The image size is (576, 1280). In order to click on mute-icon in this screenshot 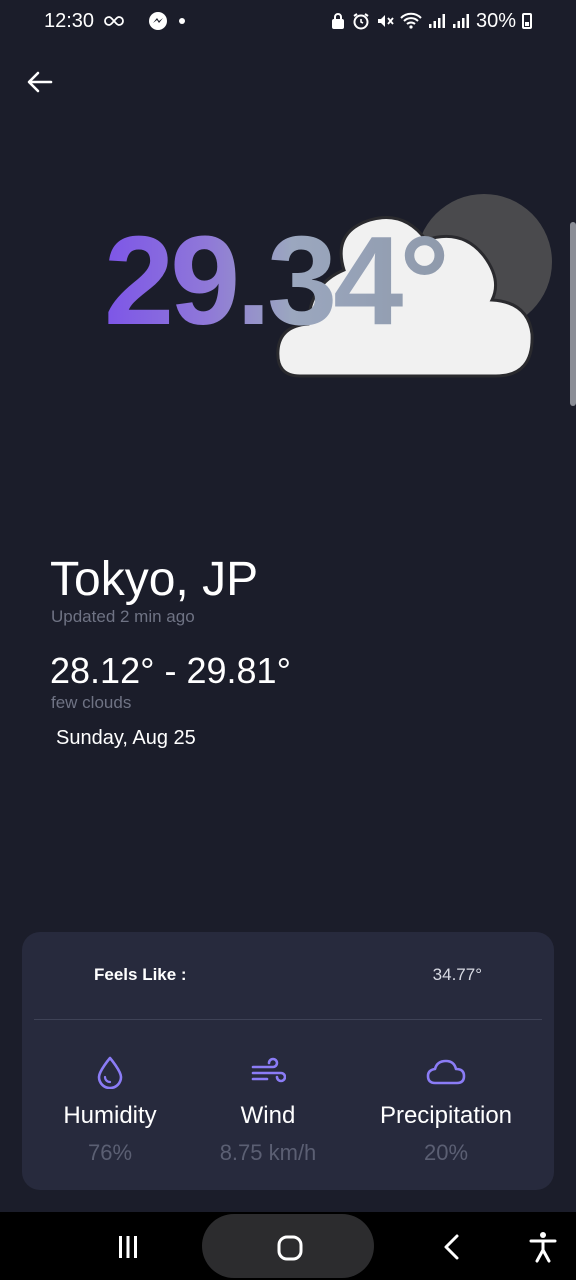, I will do `click(385, 21)`.